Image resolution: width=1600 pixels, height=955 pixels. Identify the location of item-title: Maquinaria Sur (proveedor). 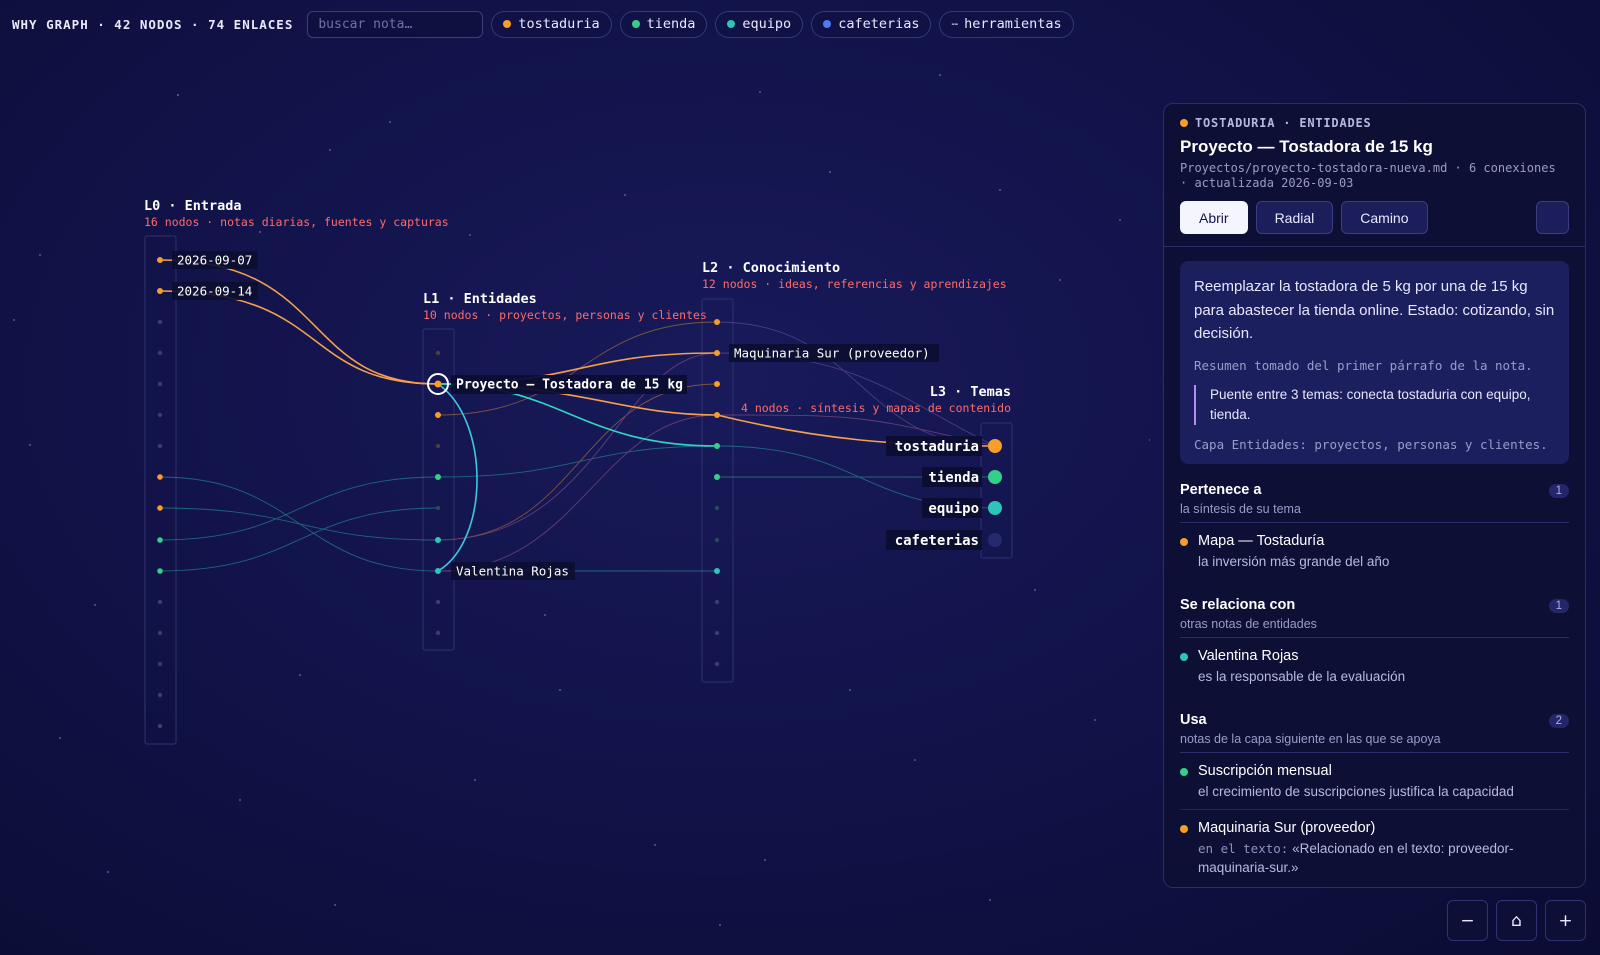
(1287, 827).